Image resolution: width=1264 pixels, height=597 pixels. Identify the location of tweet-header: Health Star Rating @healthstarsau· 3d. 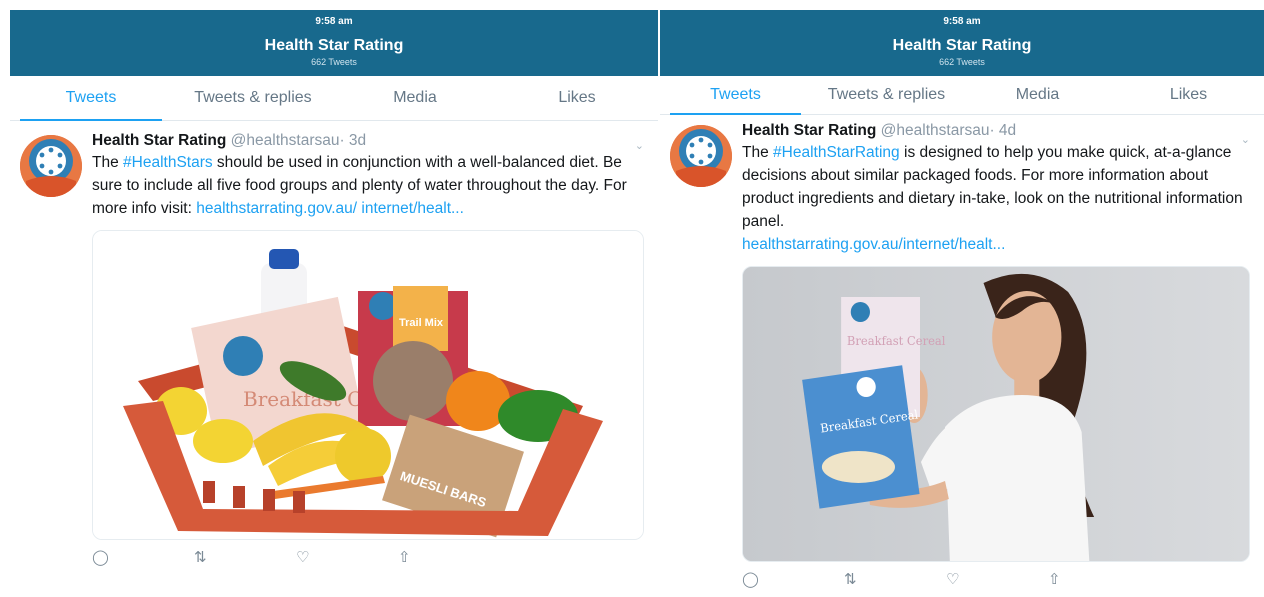
(368, 141).